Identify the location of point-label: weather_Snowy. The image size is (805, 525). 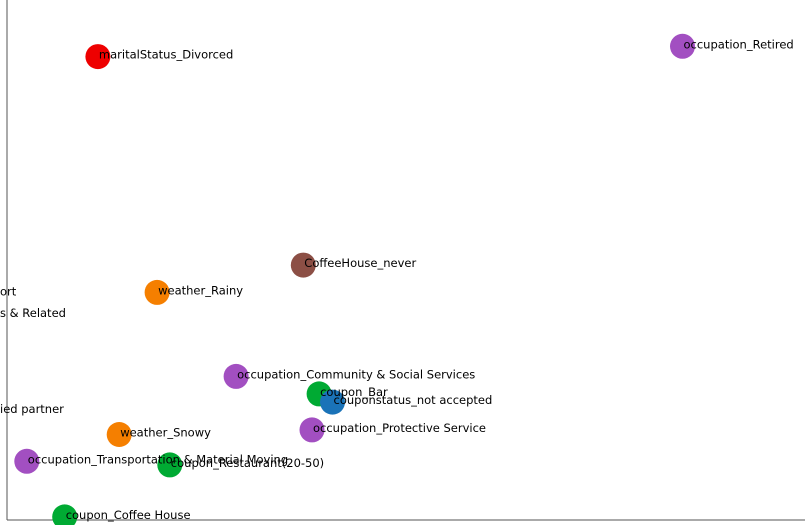
(165, 433).